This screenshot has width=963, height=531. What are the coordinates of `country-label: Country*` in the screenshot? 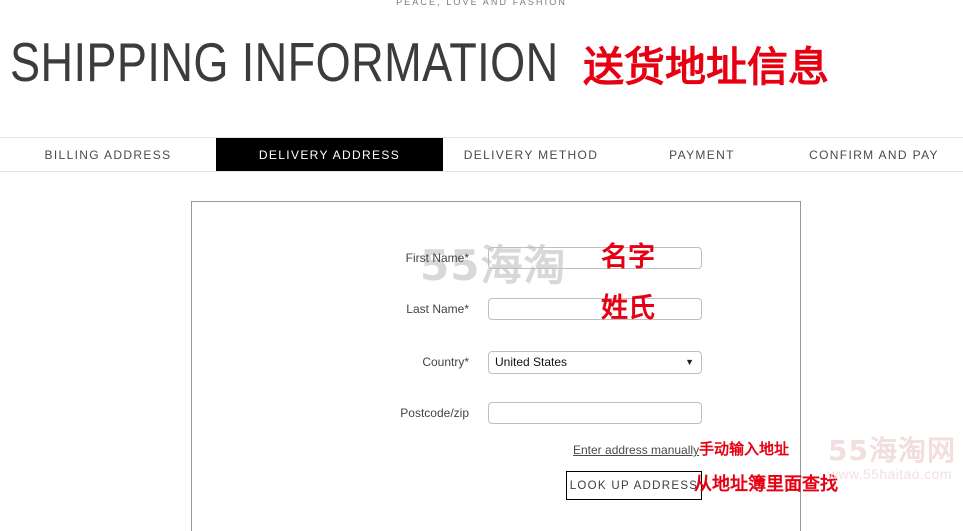 It's located at (445, 362).